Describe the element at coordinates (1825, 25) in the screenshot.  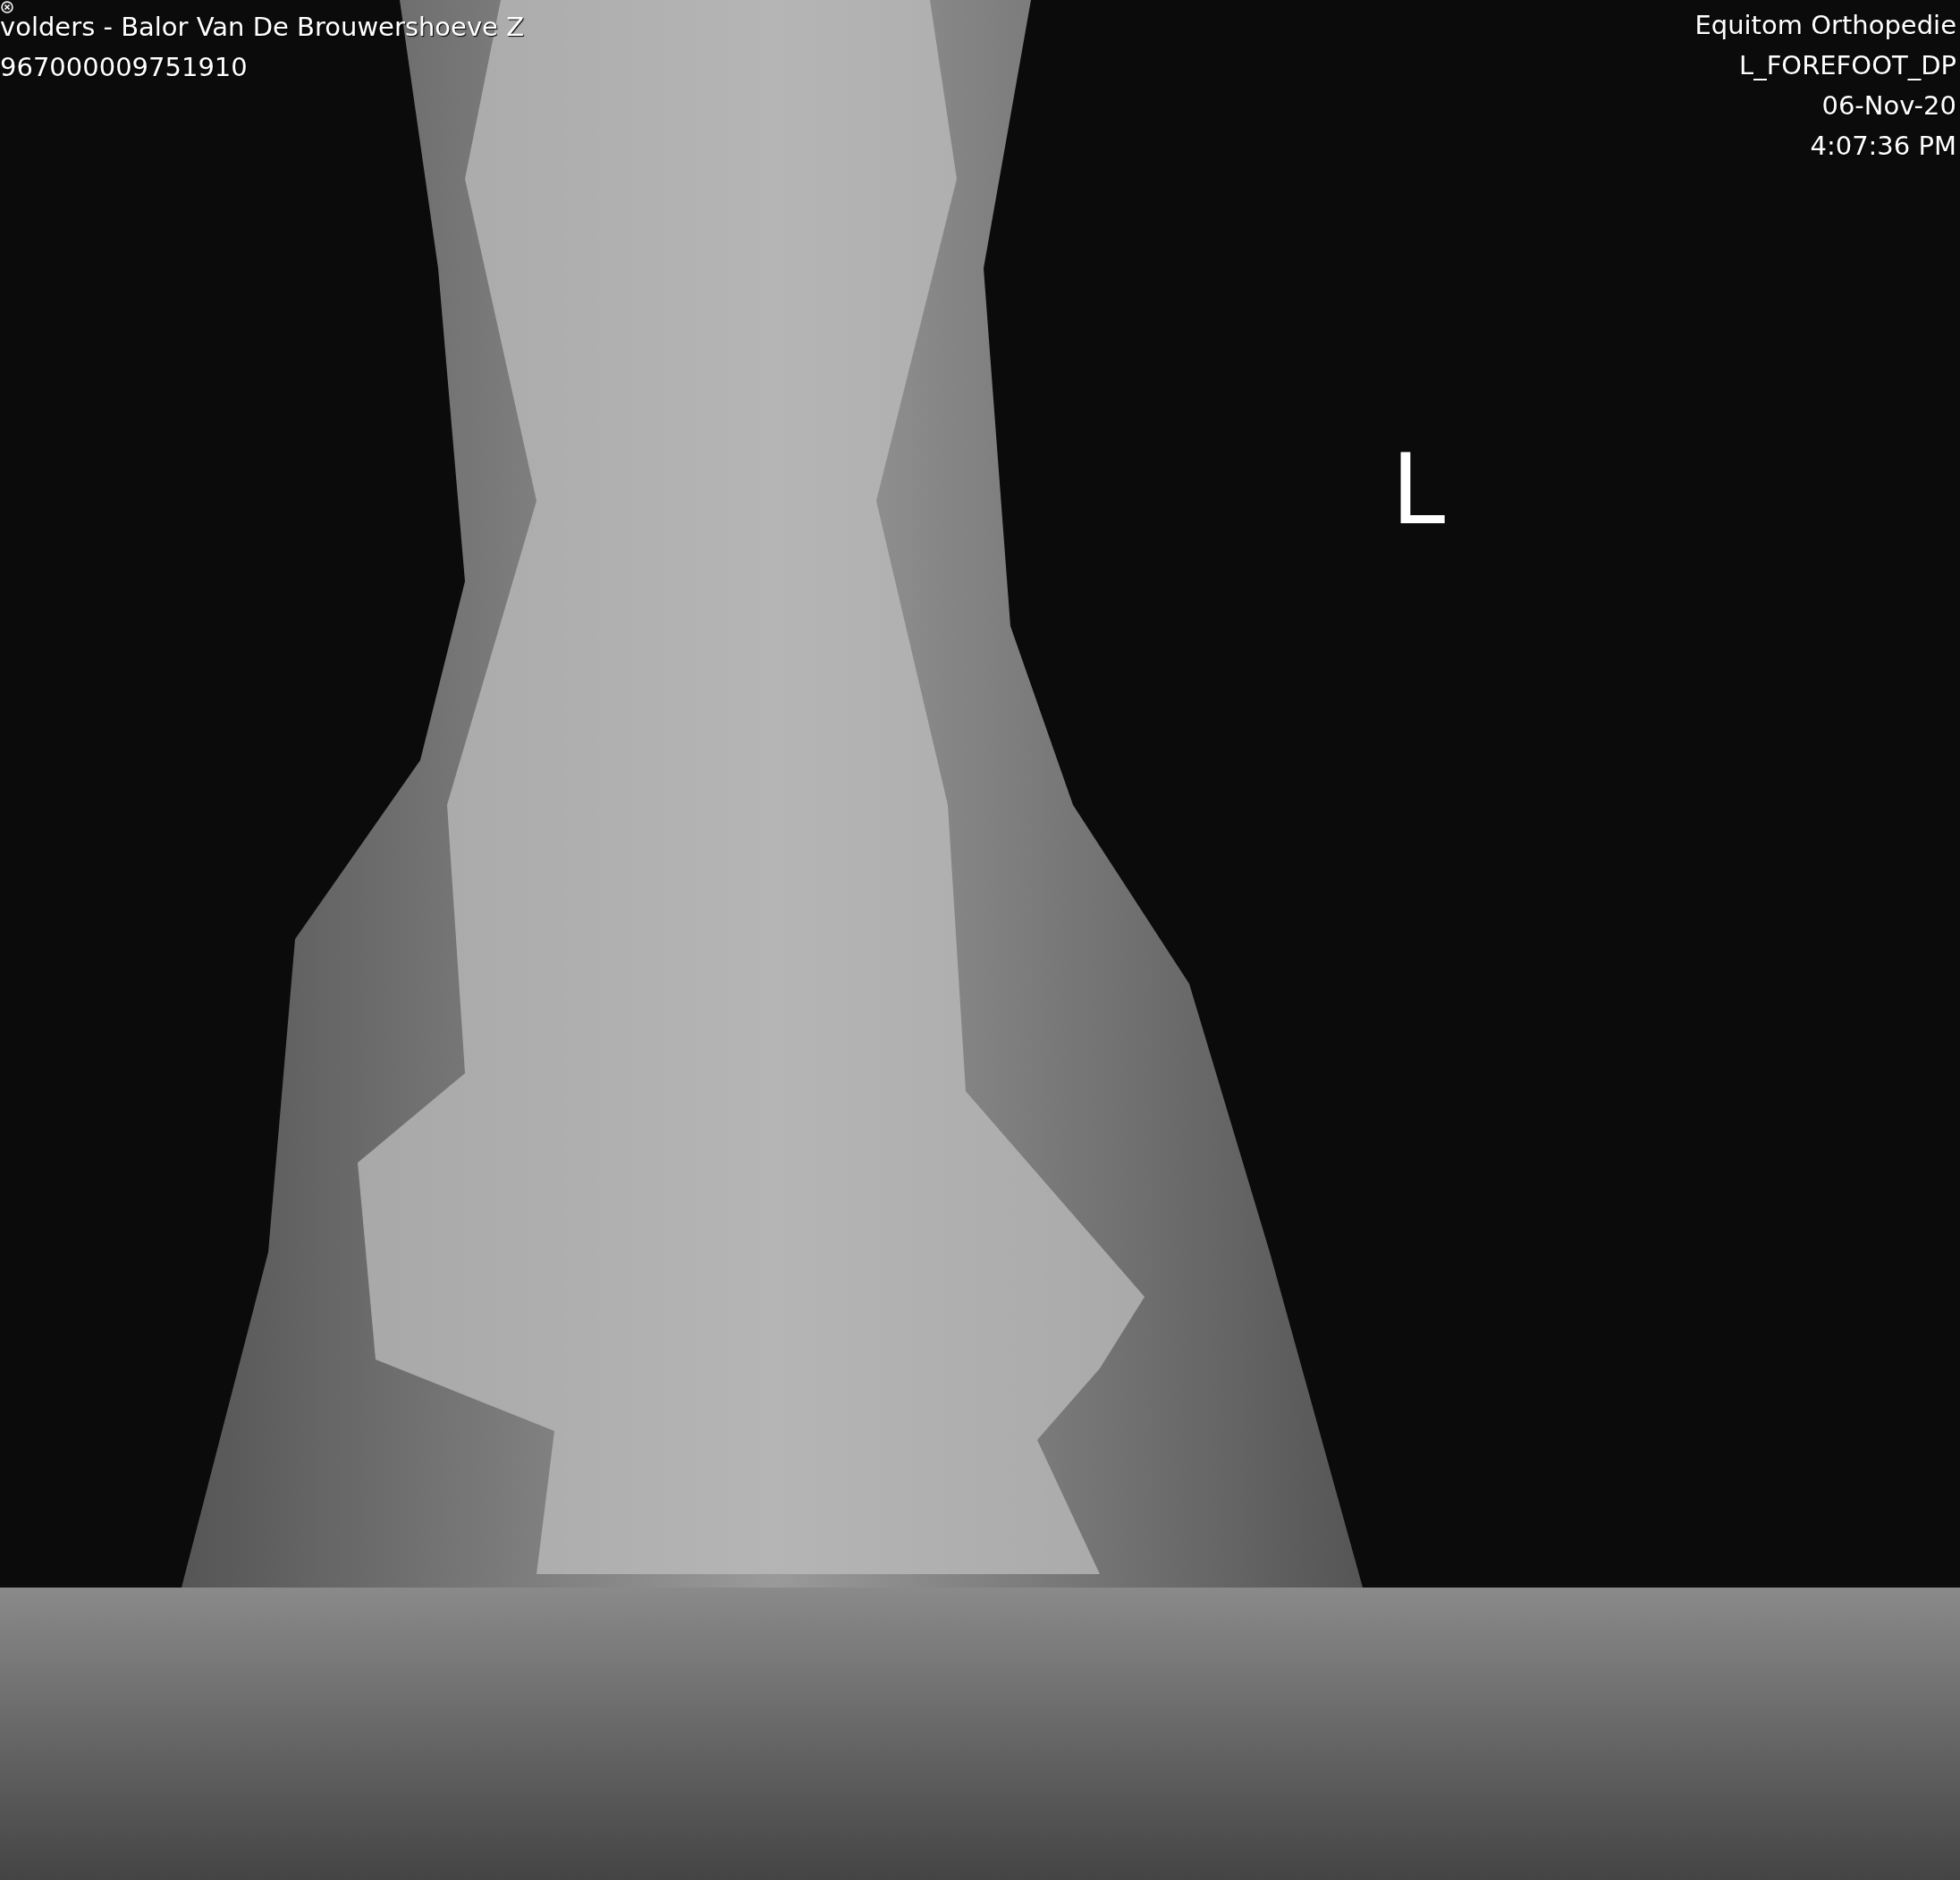
I see `study-info-text: Equitom Orthopedie` at that location.